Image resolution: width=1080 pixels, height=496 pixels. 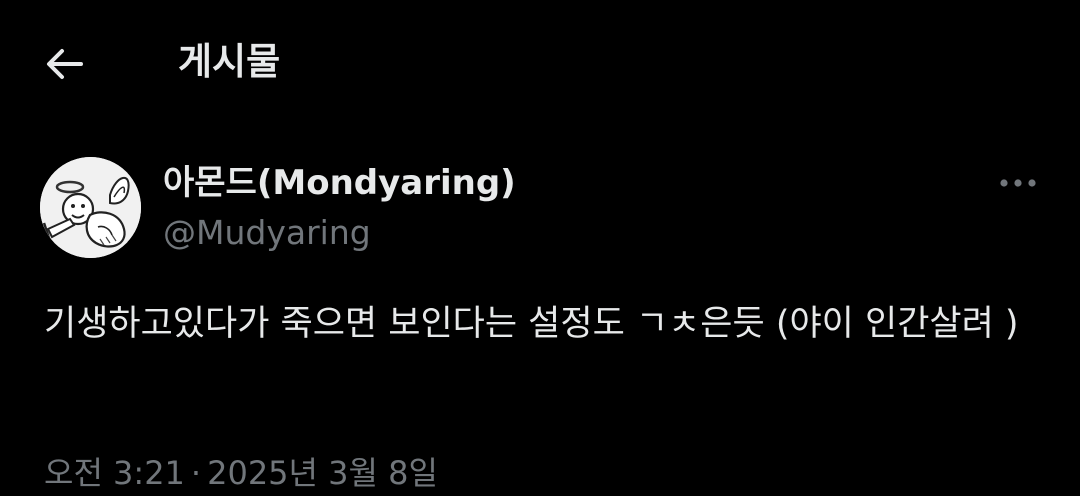 I want to click on avatar, so click(x=90, y=207).